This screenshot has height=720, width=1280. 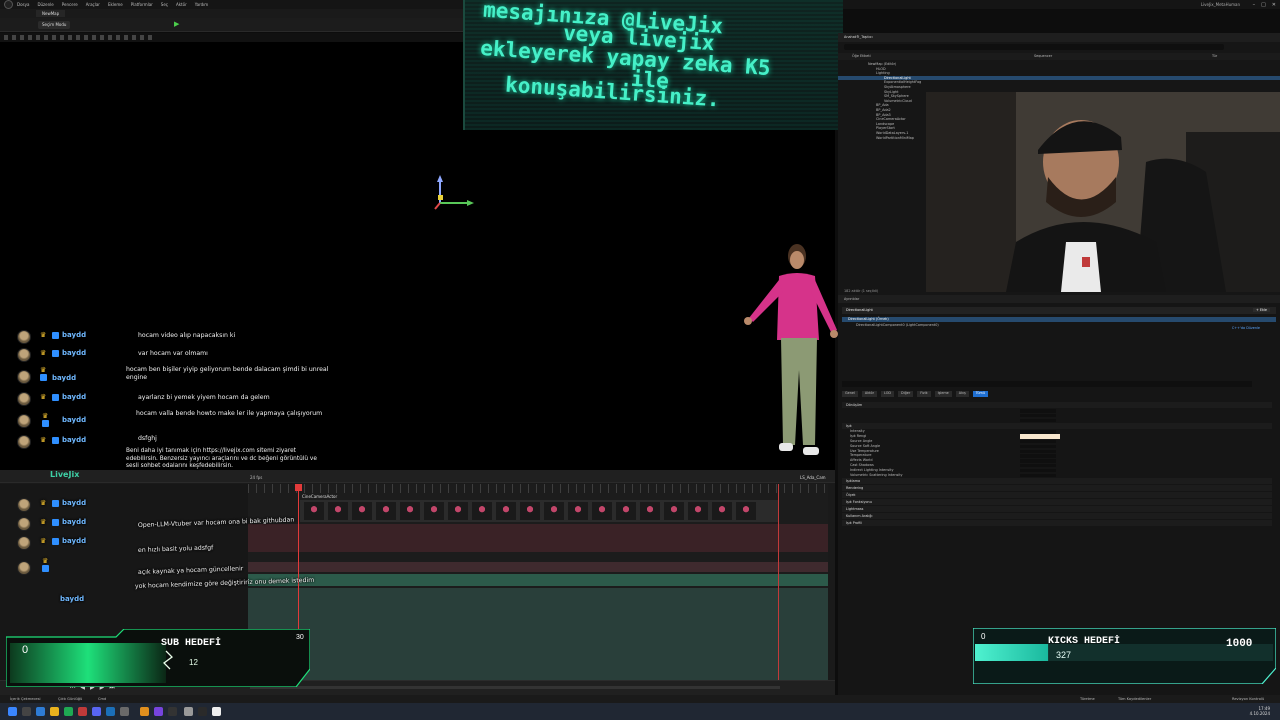 I want to click on details-section-header: Rendering, so click(x=1057, y=488).